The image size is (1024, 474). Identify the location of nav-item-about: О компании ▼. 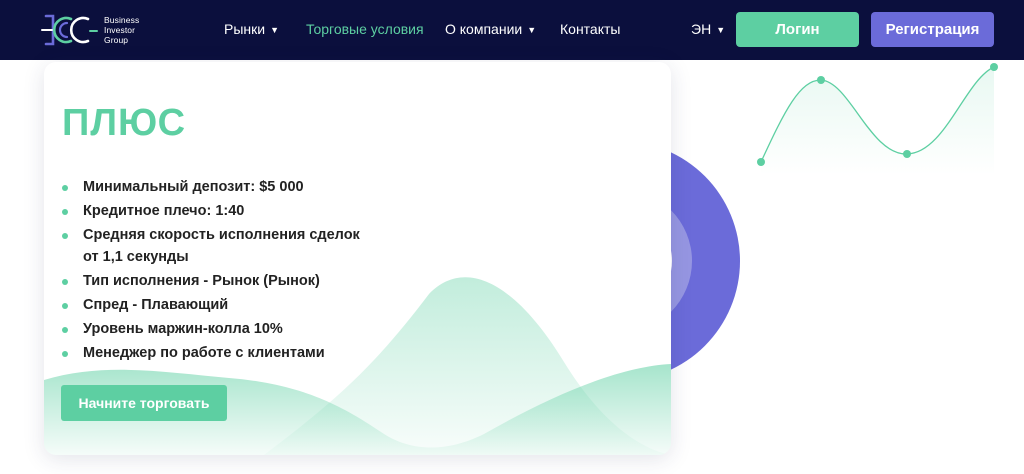
(490, 29).